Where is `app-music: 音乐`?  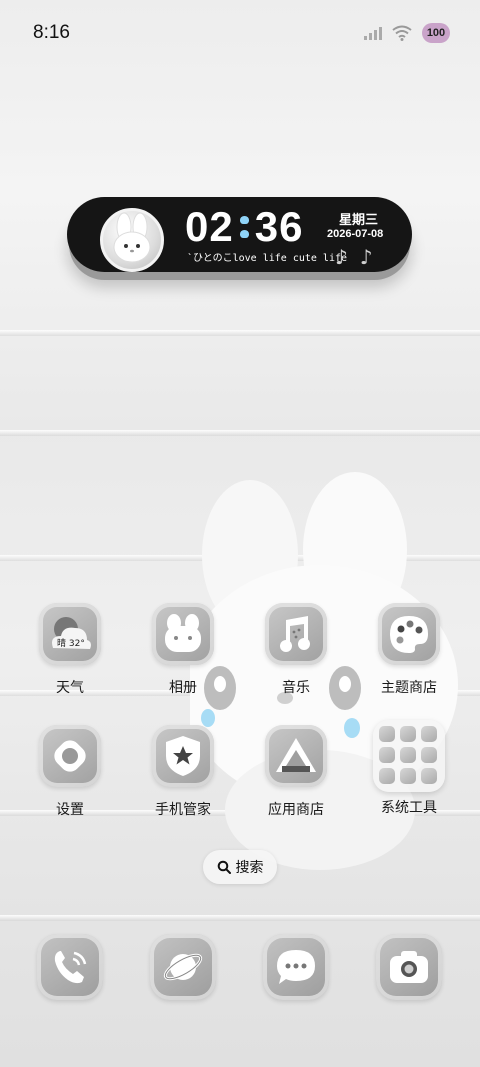 app-music: 音乐 is located at coordinates (296, 650).